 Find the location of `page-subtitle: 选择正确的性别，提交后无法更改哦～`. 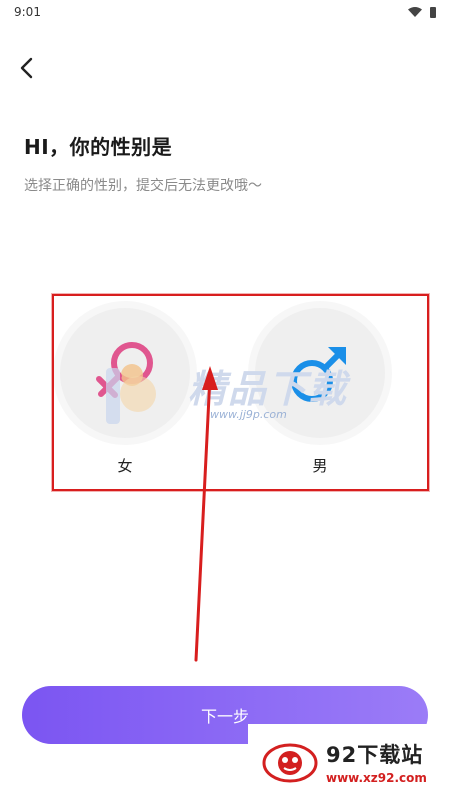

page-subtitle: 选择正确的性别，提交后无法更改哦～ is located at coordinates (143, 186).